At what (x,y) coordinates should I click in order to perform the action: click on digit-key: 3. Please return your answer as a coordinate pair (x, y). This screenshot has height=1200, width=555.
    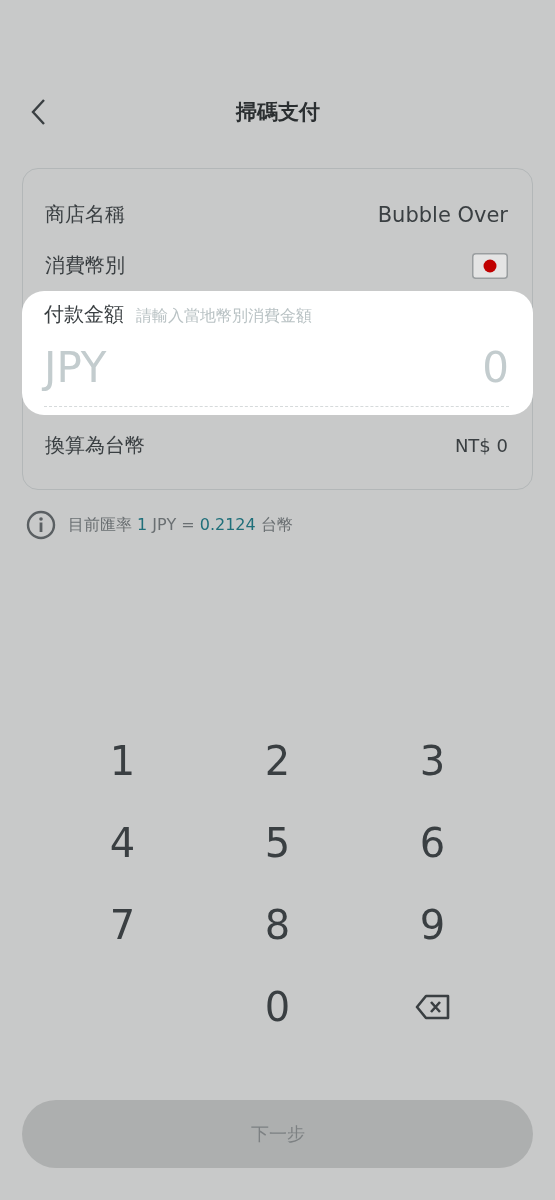
    Looking at the image, I should click on (432, 761).